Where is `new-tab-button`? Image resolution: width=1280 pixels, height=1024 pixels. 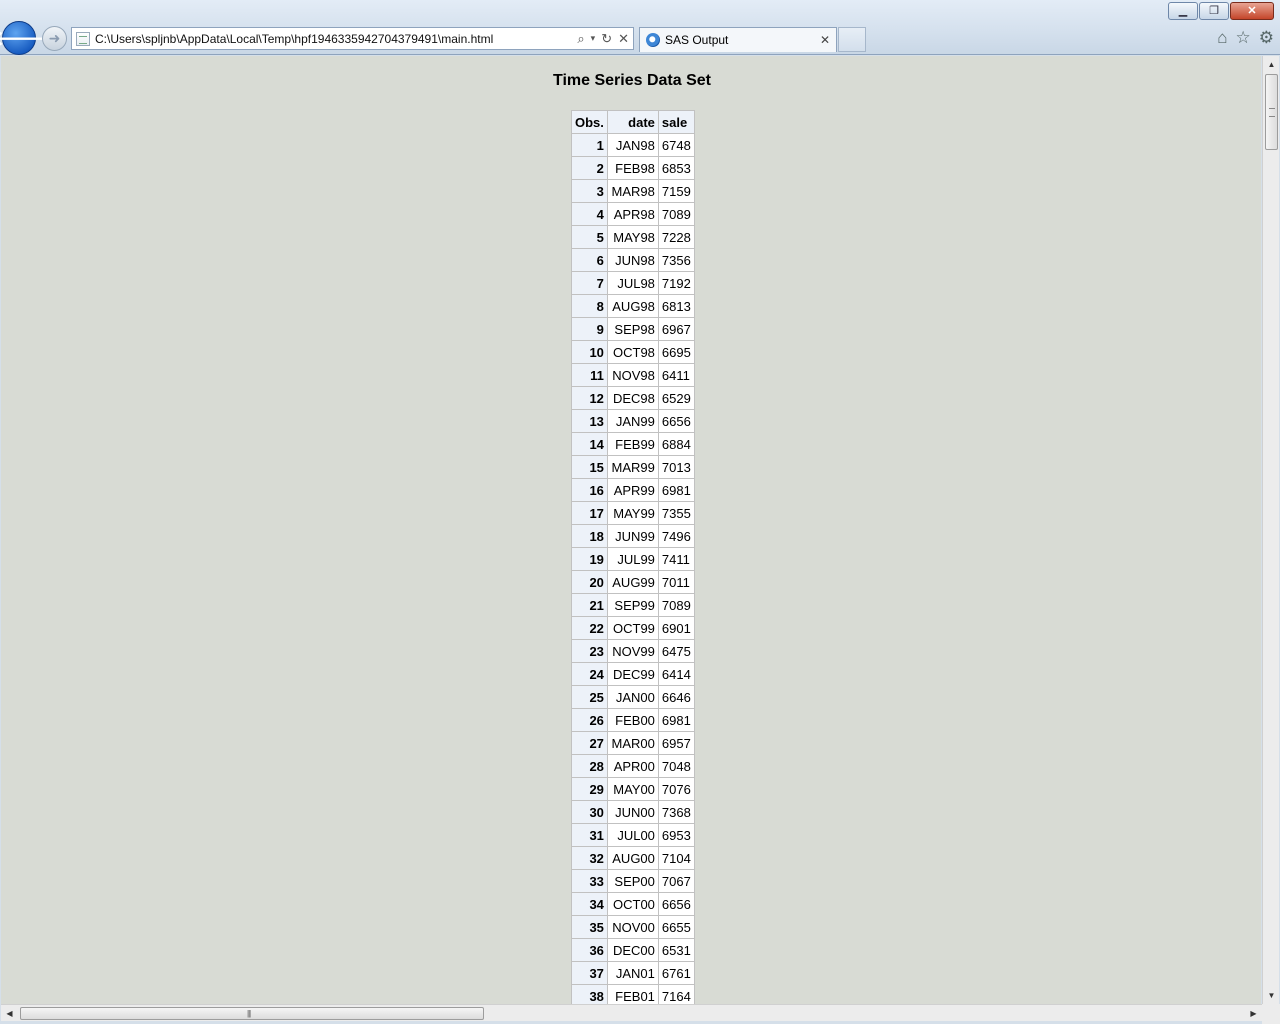
new-tab-button is located at coordinates (852, 39).